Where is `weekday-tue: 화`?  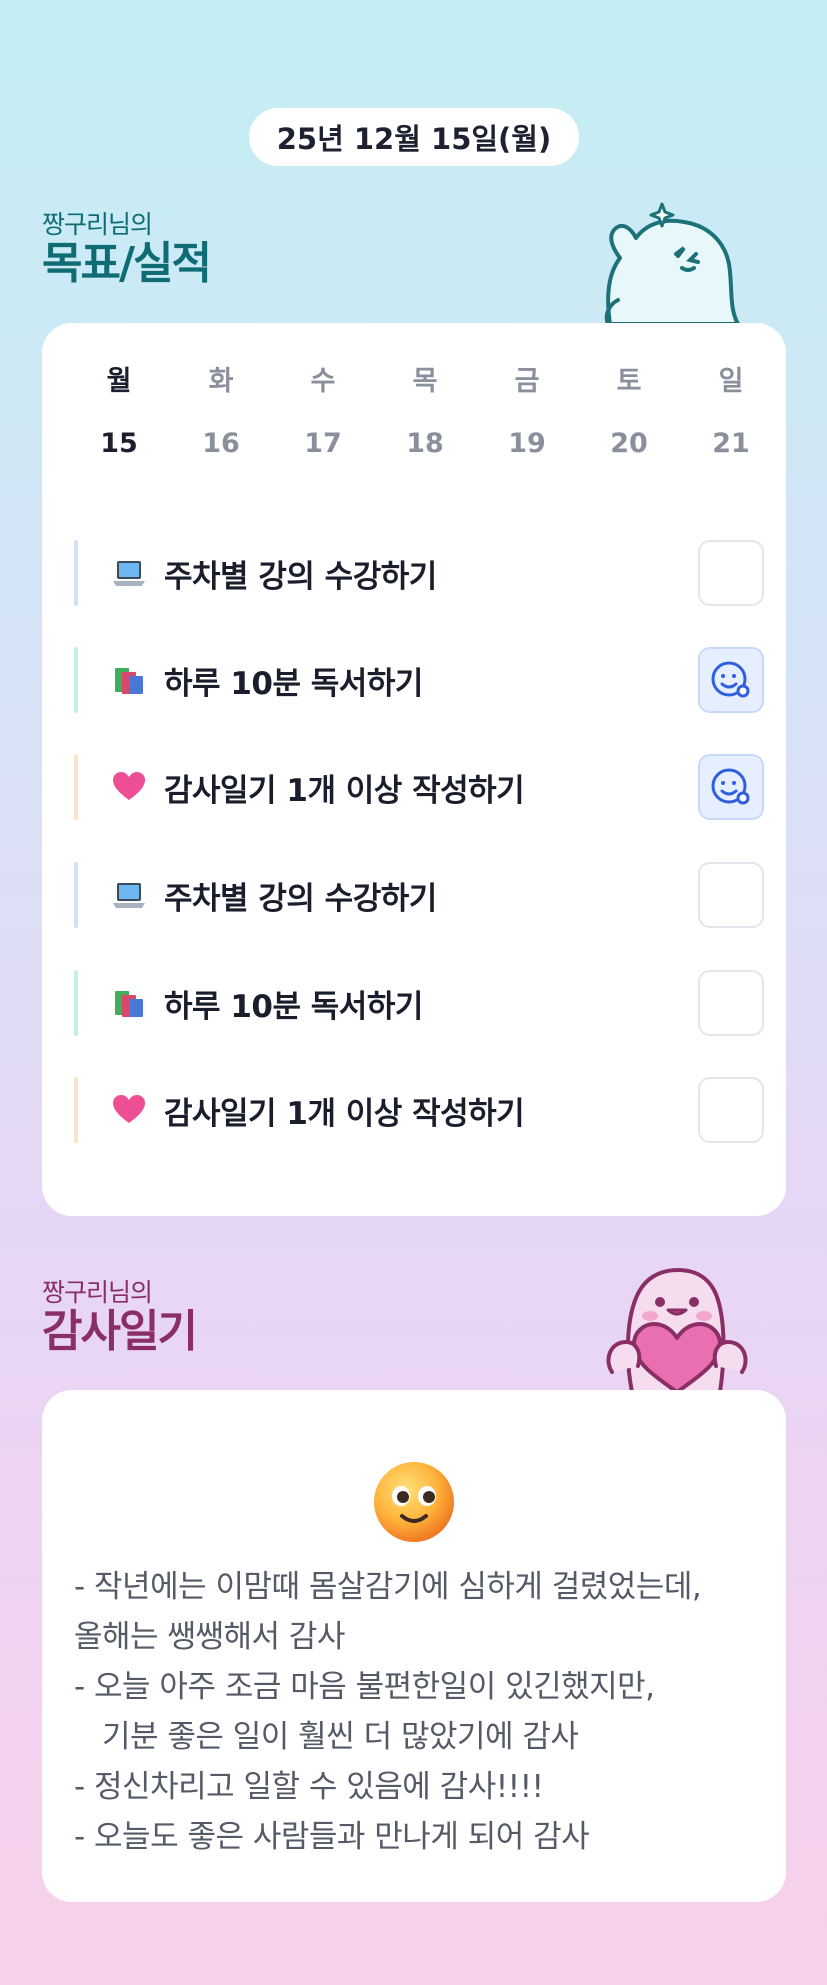 weekday-tue: 화 is located at coordinates (221, 378).